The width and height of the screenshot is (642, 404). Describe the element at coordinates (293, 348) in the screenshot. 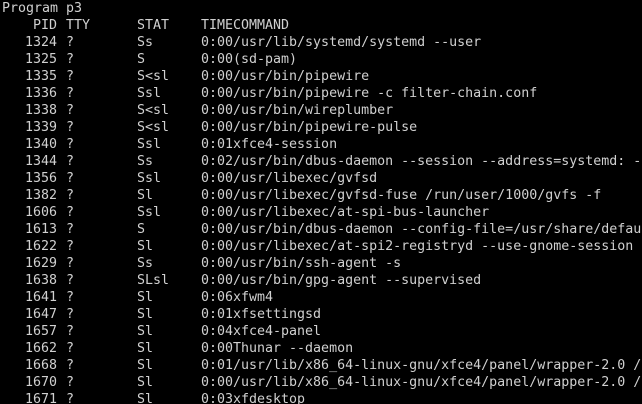

I see `command-cell: Thunar --daemon` at that location.